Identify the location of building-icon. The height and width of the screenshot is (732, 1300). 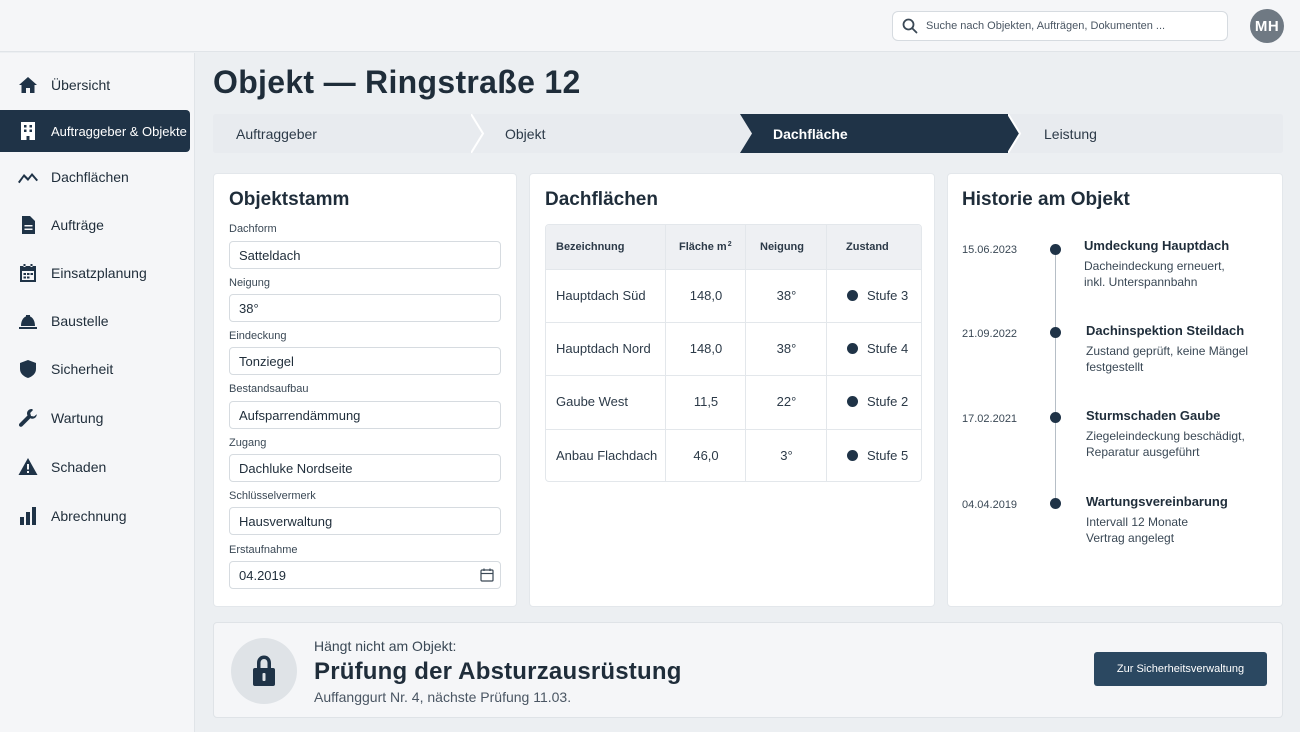
(28, 131).